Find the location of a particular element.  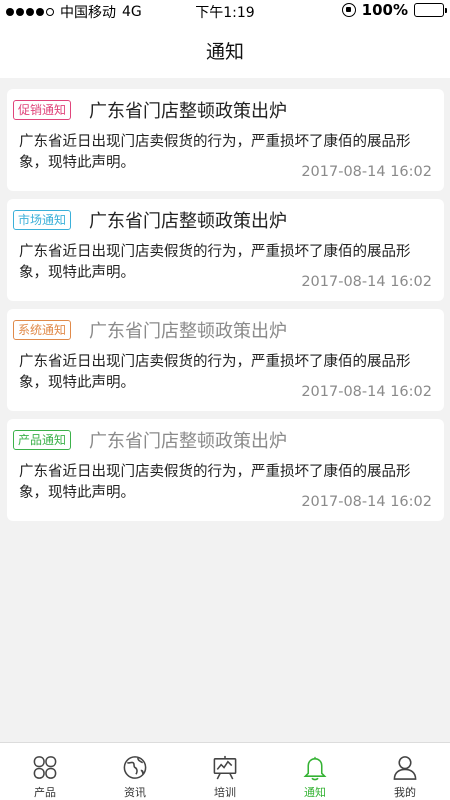

user-icon is located at coordinates (405, 768).